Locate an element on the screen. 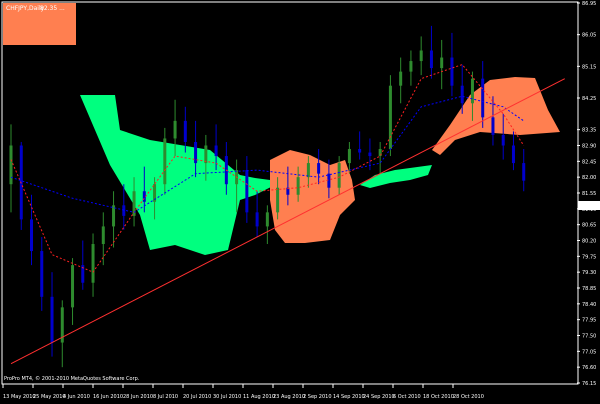 The image size is (600, 404). y-tick-label: 78.40 is located at coordinates (589, 305).